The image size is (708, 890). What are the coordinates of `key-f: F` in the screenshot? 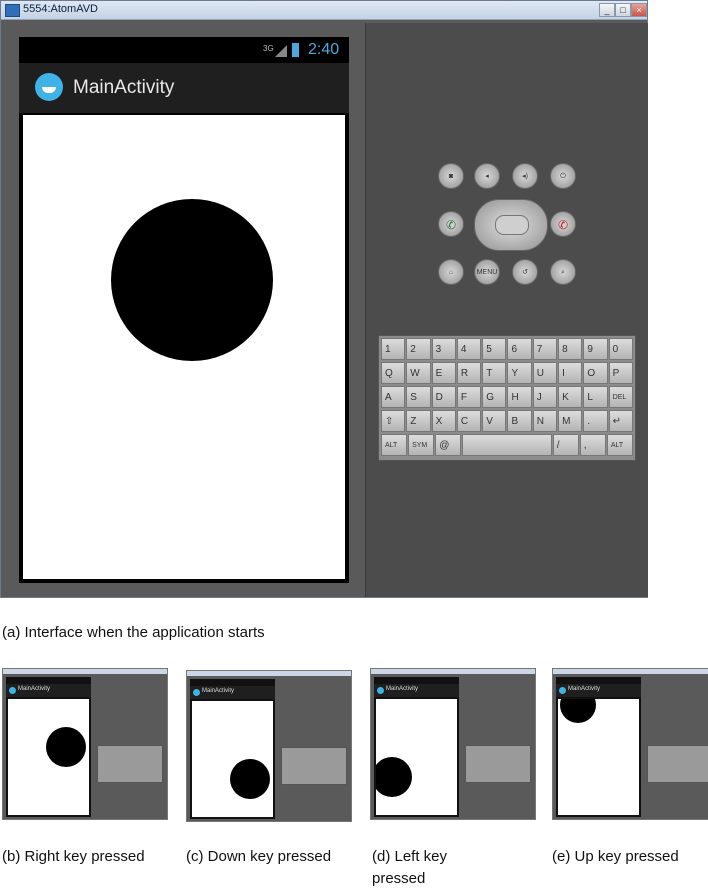 It's located at (469, 397).